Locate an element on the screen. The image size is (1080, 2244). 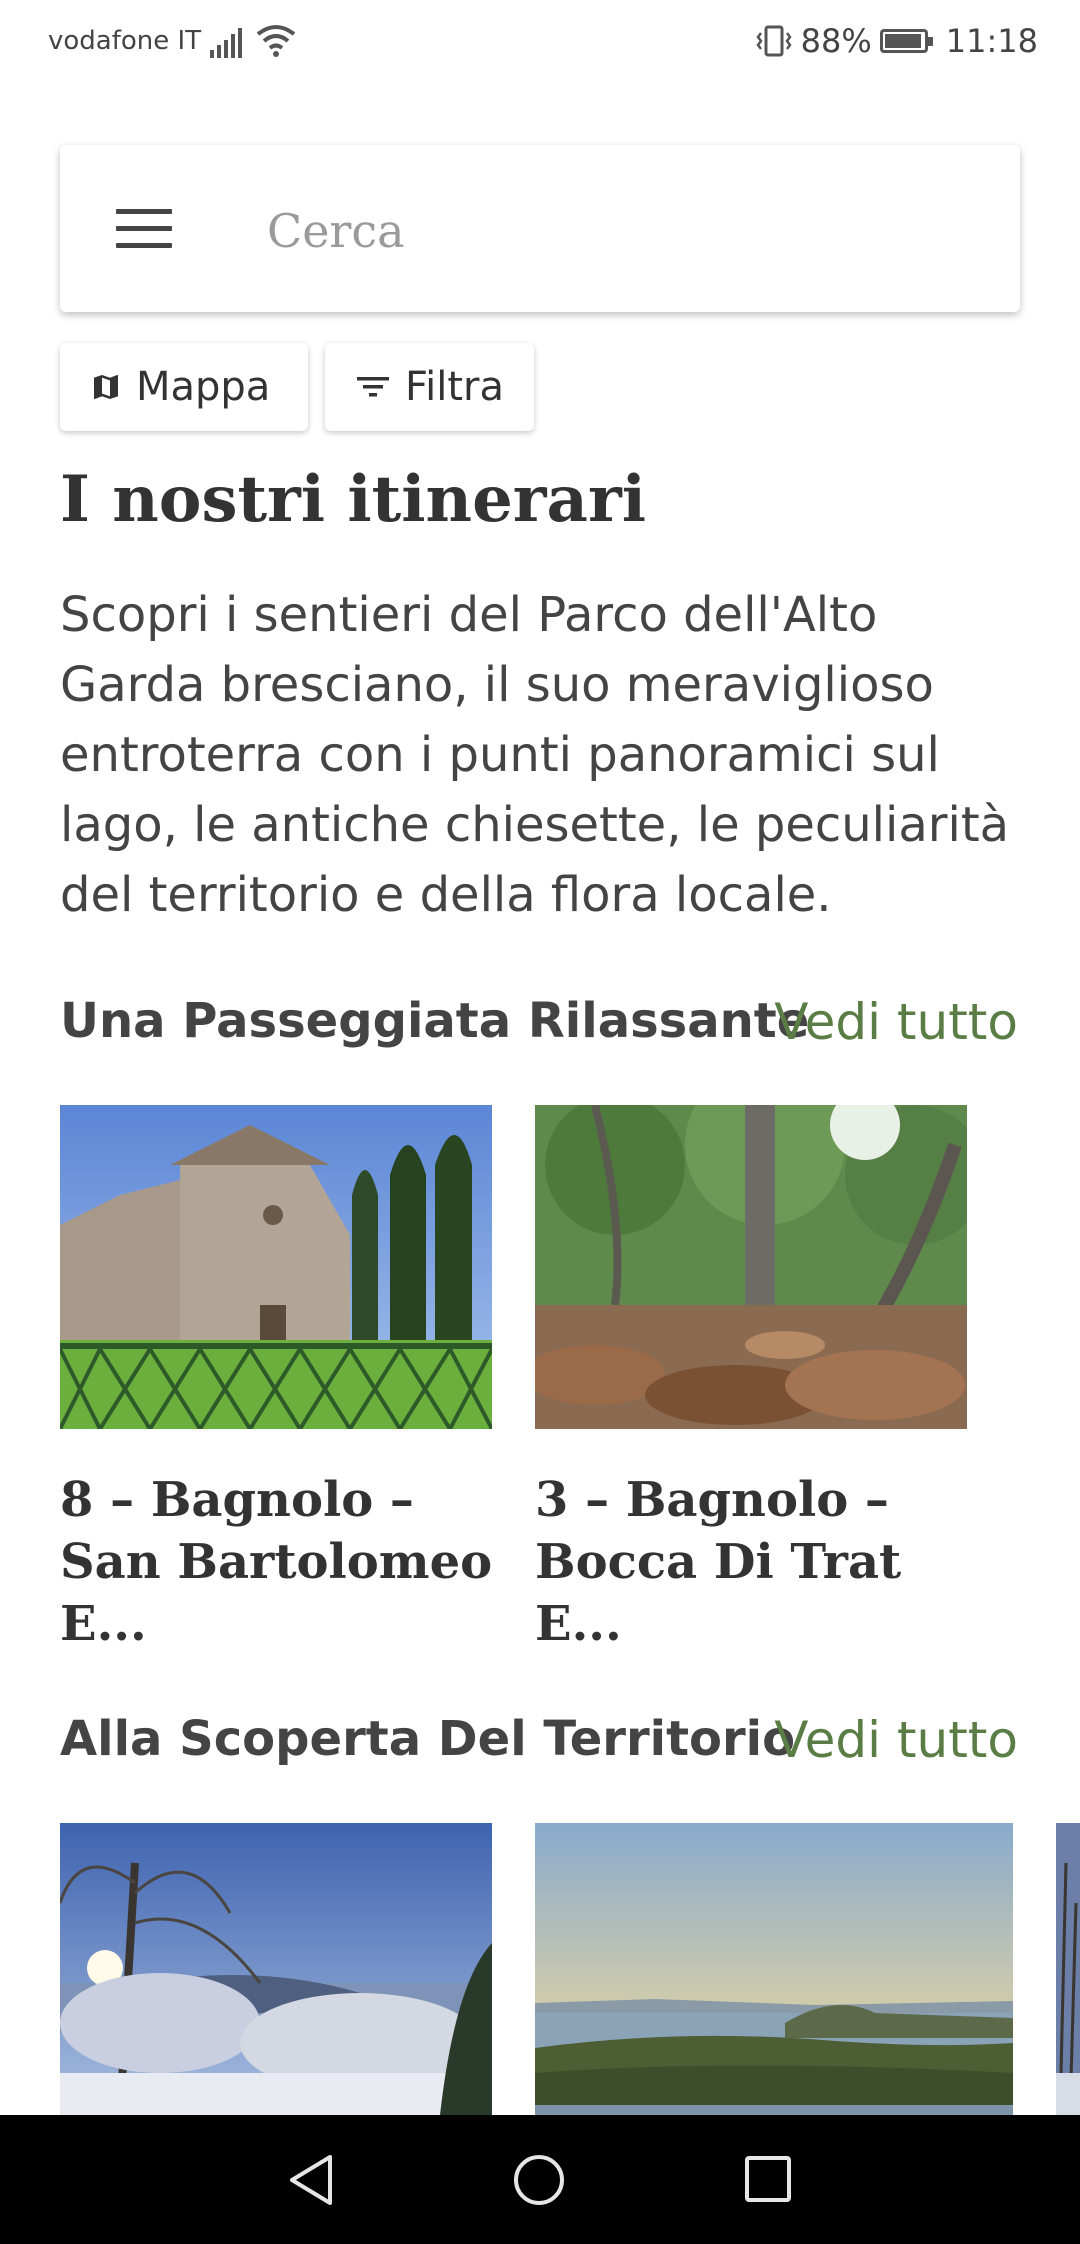
see-all-passeggiata: Vedi tutto is located at coordinates (896, 1022).